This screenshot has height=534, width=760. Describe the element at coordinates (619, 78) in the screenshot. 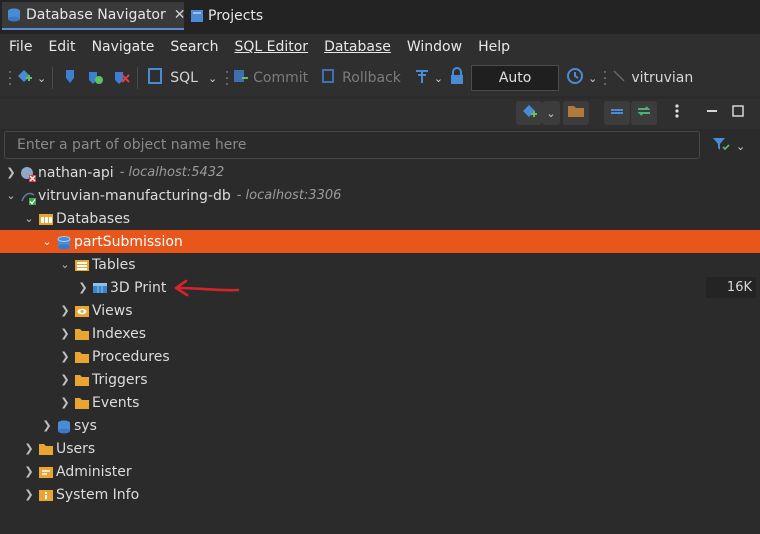

I see `connection-icon` at that location.